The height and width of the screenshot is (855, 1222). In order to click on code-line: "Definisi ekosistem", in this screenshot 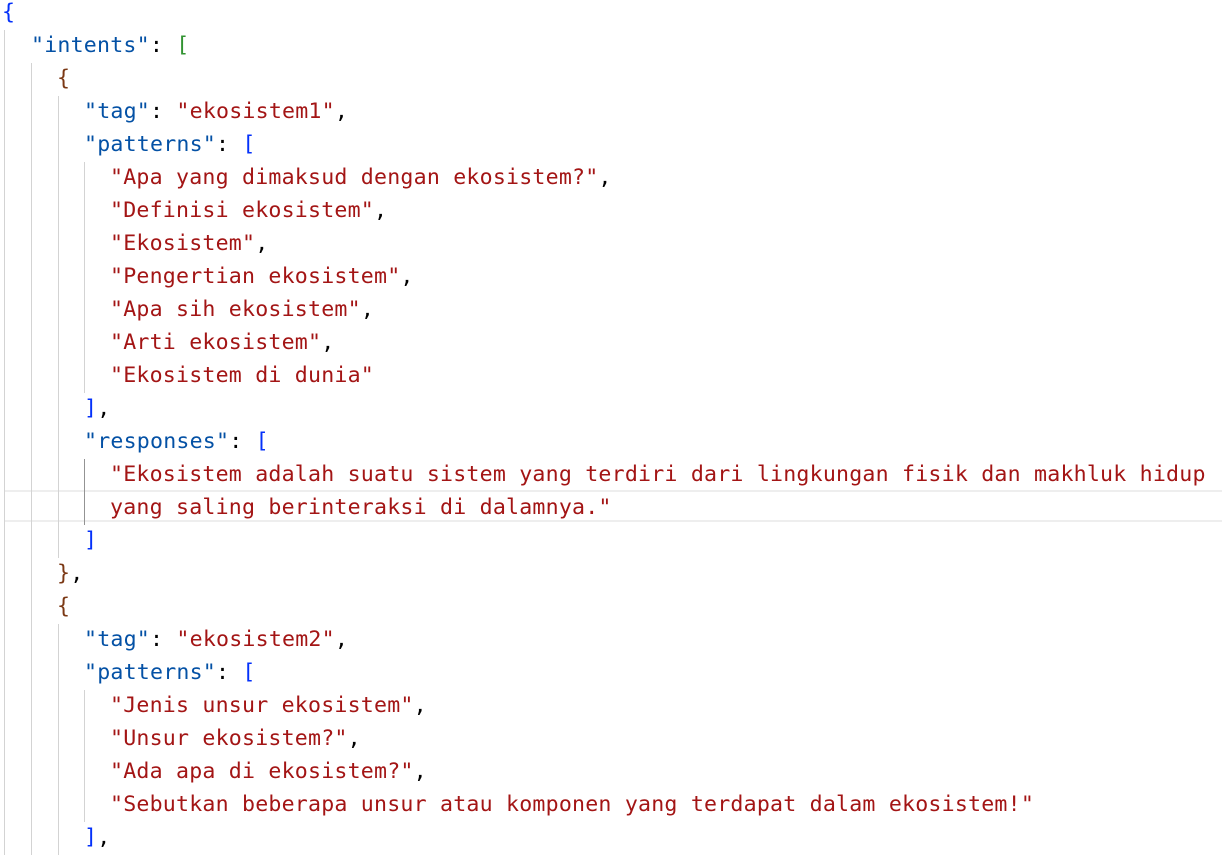, I will do `click(249, 210)`.